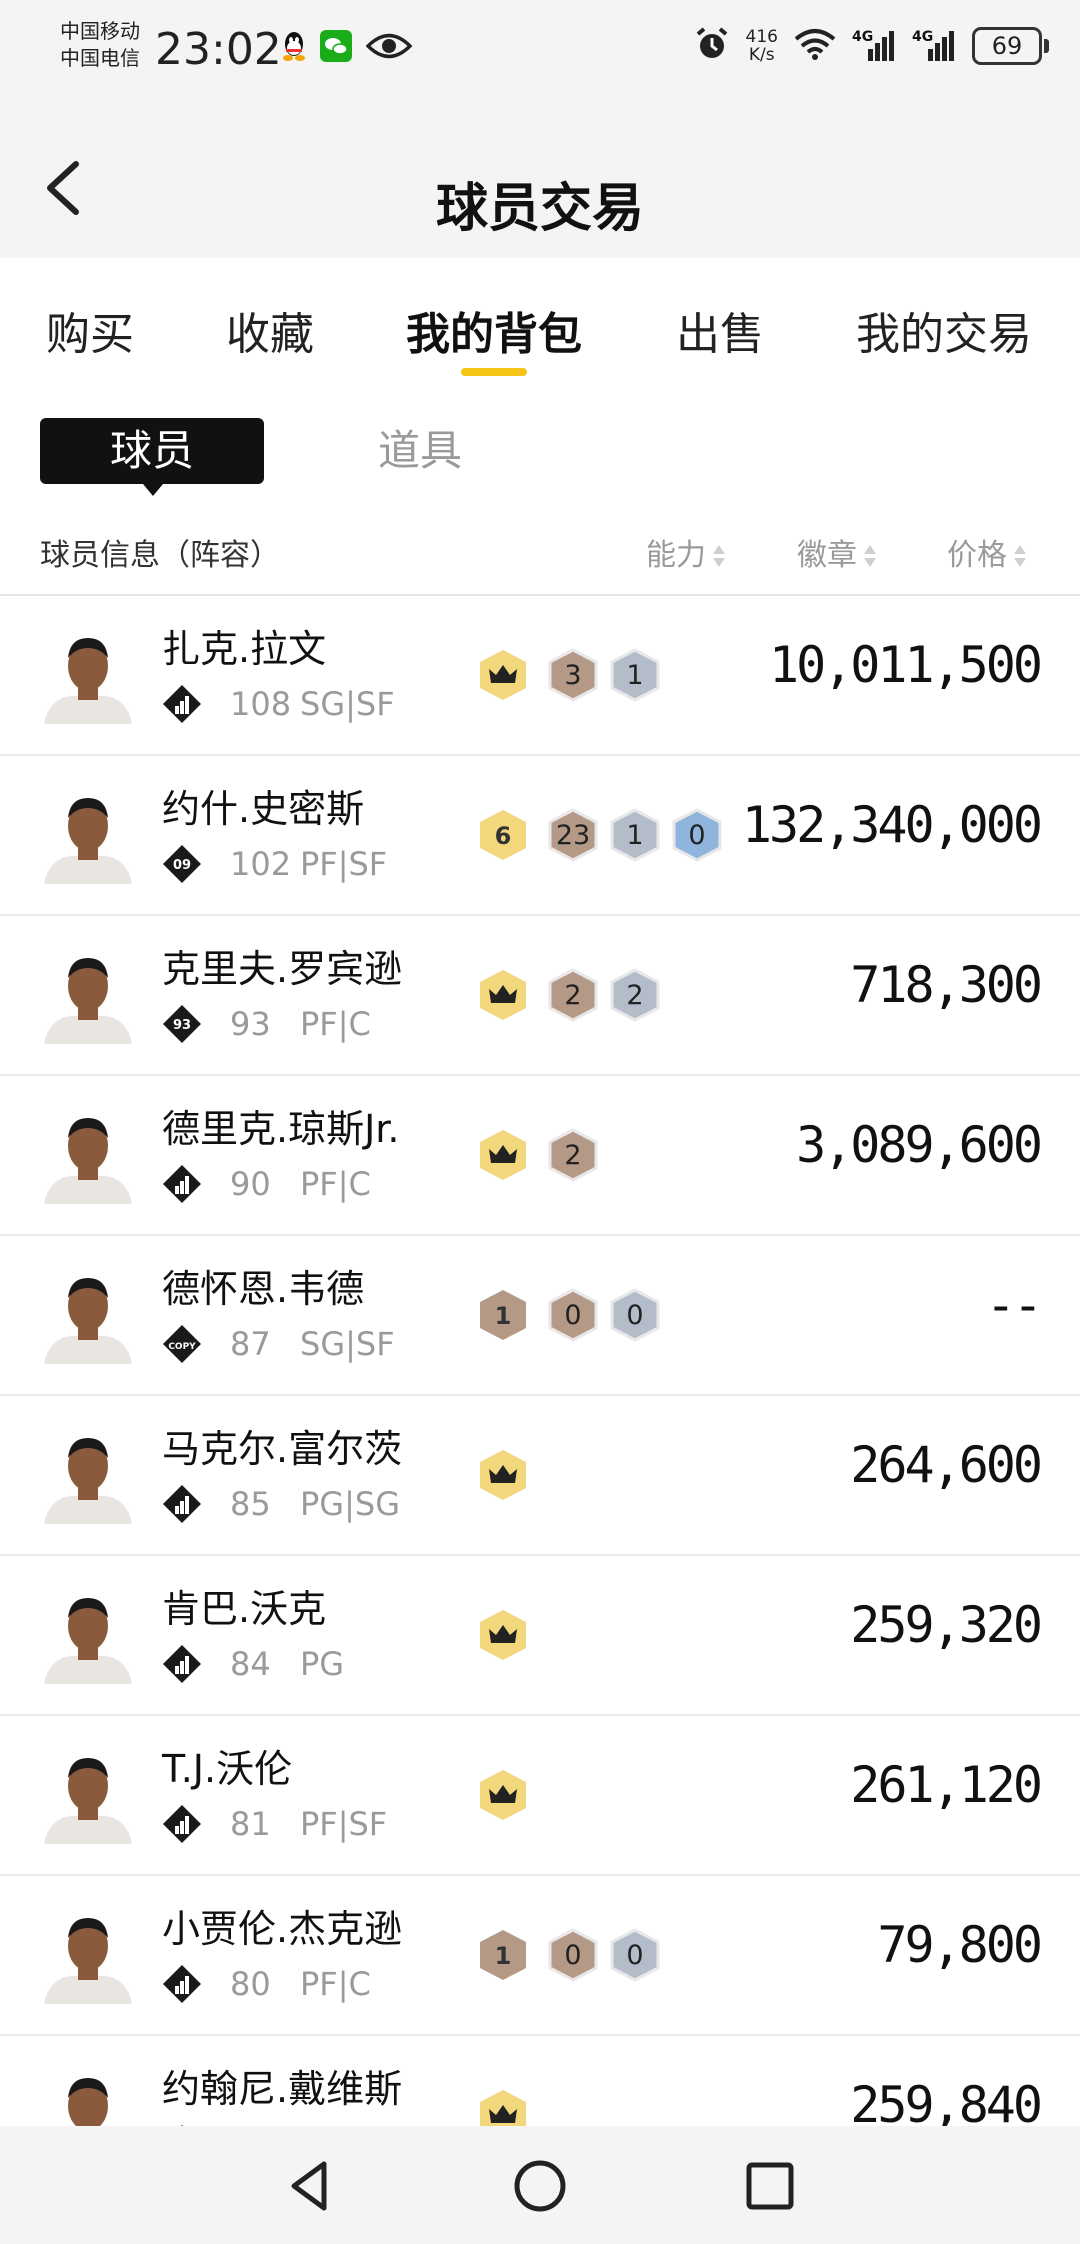 This screenshot has width=1080, height=2244. Describe the element at coordinates (494, 330) in the screenshot. I see `tab-my-backpack: 我的背包` at that location.